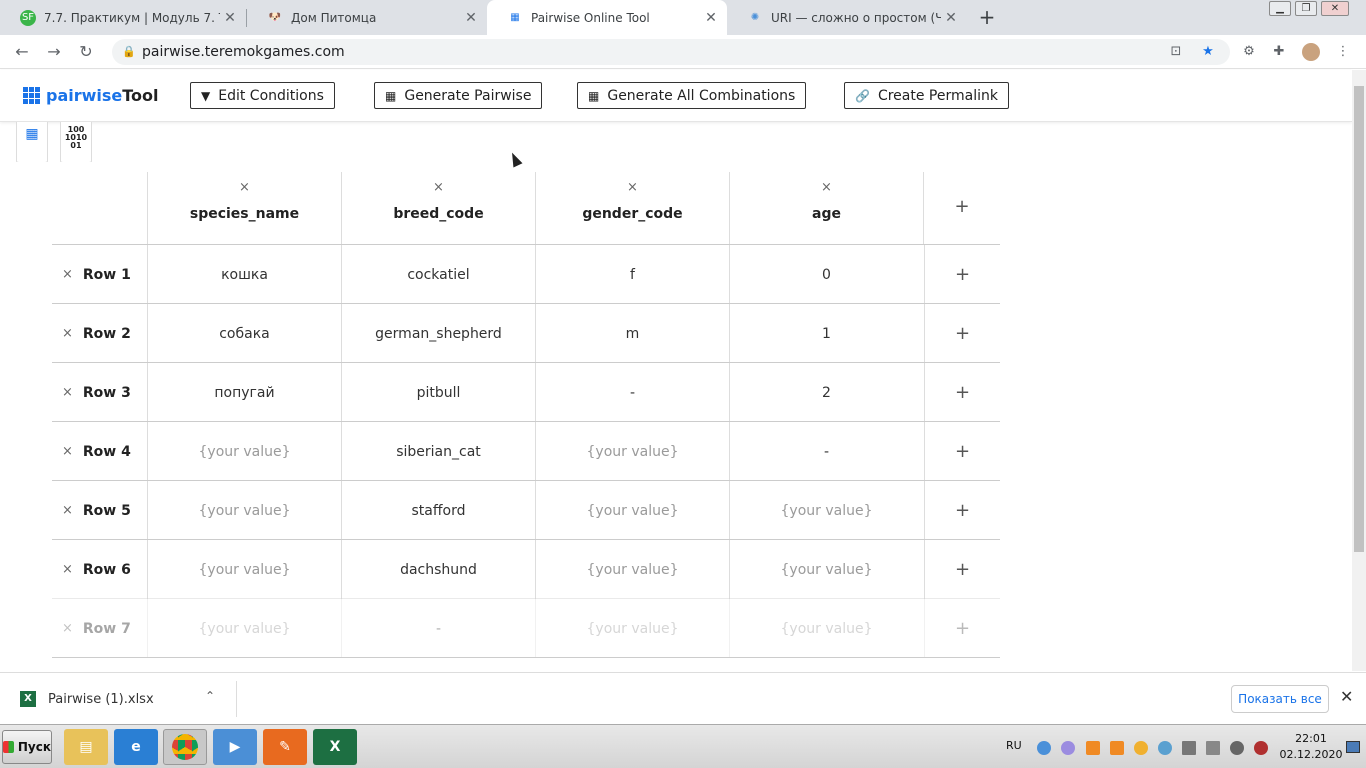 The width and height of the screenshot is (1366, 768). What do you see at coordinates (185, 747) in the screenshot?
I see `chrome-icon` at bounding box center [185, 747].